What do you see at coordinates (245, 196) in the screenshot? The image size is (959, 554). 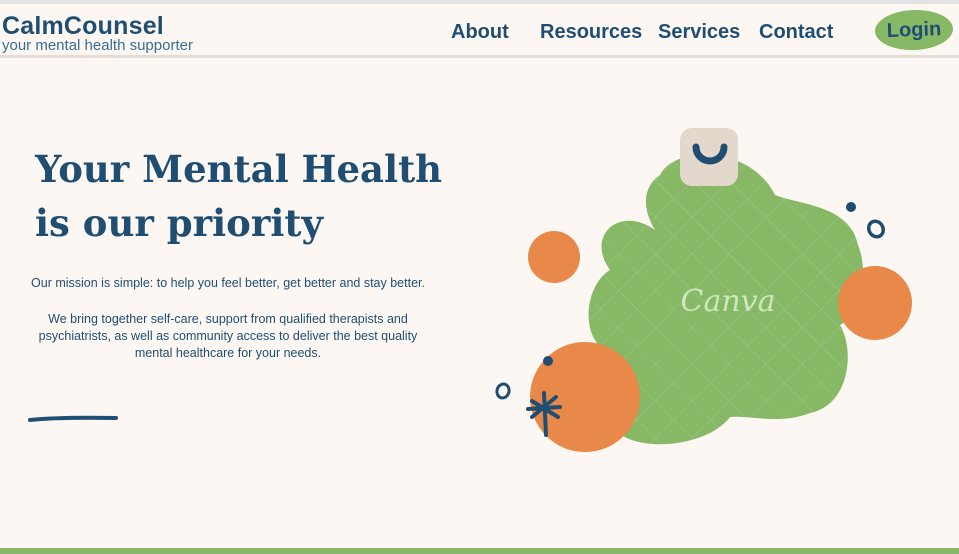 I see `hero-title: Your Mental Health is our priority` at bounding box center [245, 196].